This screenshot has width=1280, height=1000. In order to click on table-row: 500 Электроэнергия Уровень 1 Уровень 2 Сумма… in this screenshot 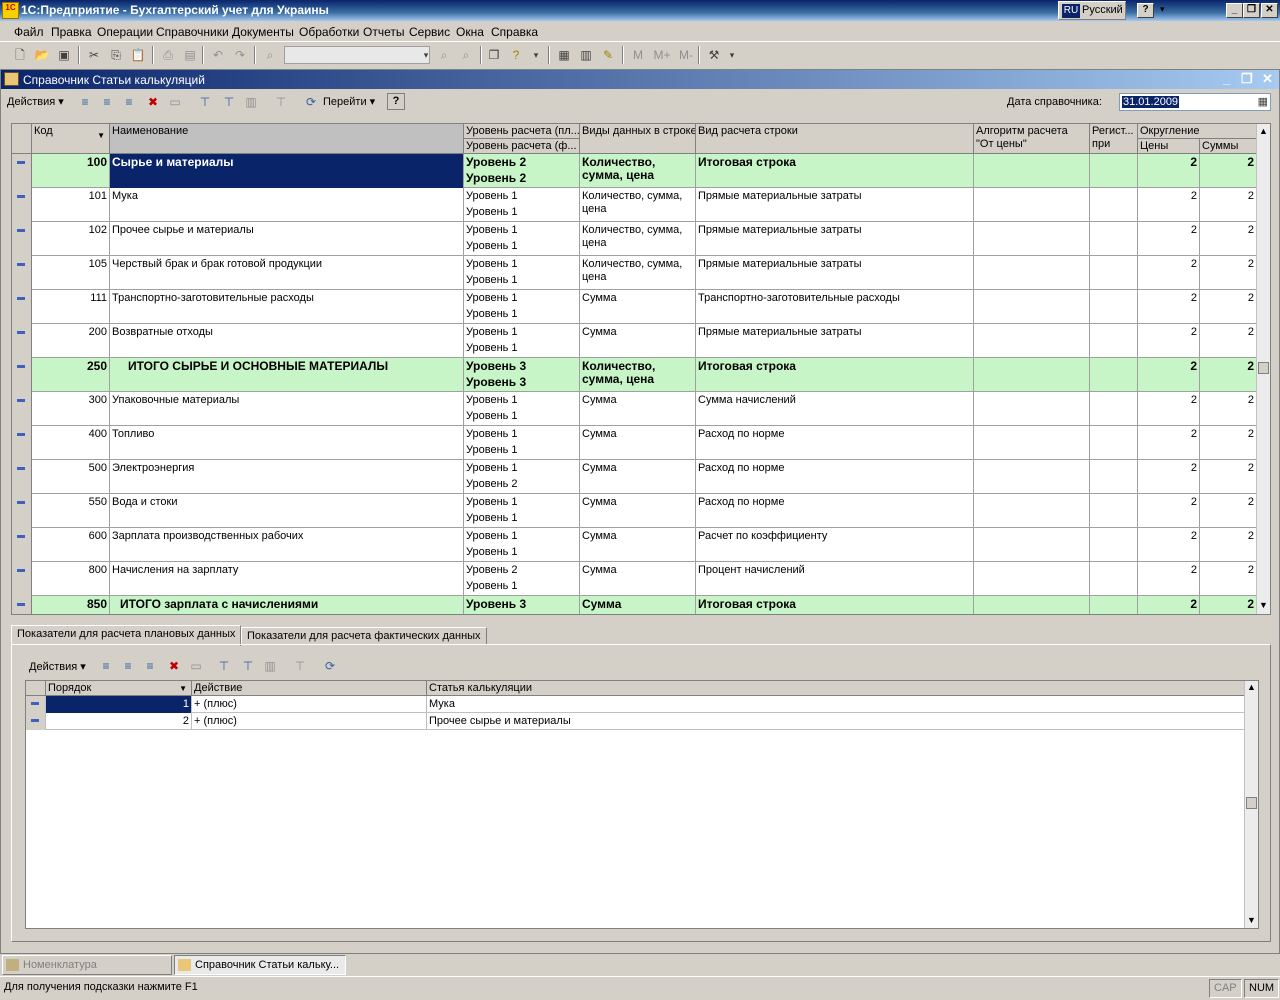, I will do `click(634, 477)`.